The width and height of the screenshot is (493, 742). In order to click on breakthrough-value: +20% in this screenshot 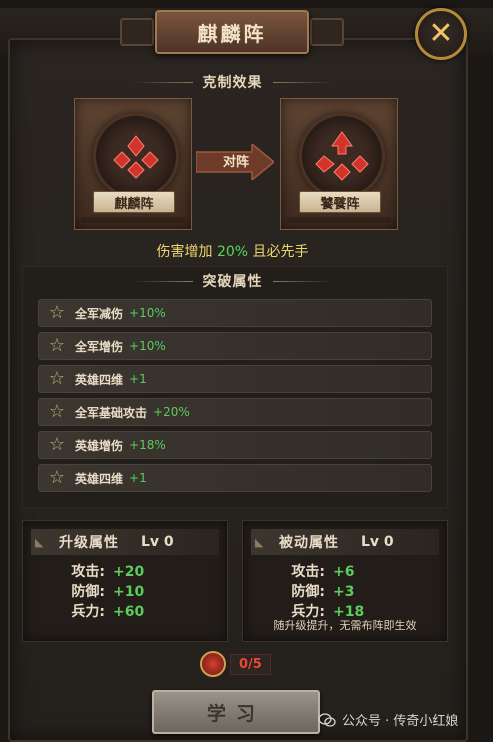, I will do `click(171, 412)`.